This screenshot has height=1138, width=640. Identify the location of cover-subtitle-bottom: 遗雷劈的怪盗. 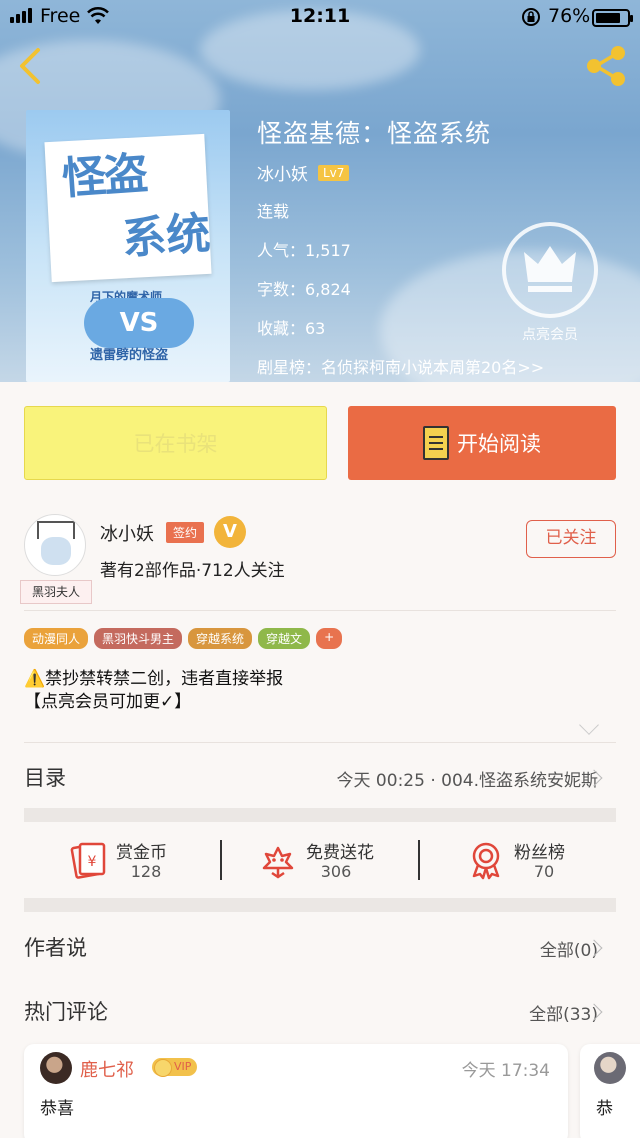
(129, 355).